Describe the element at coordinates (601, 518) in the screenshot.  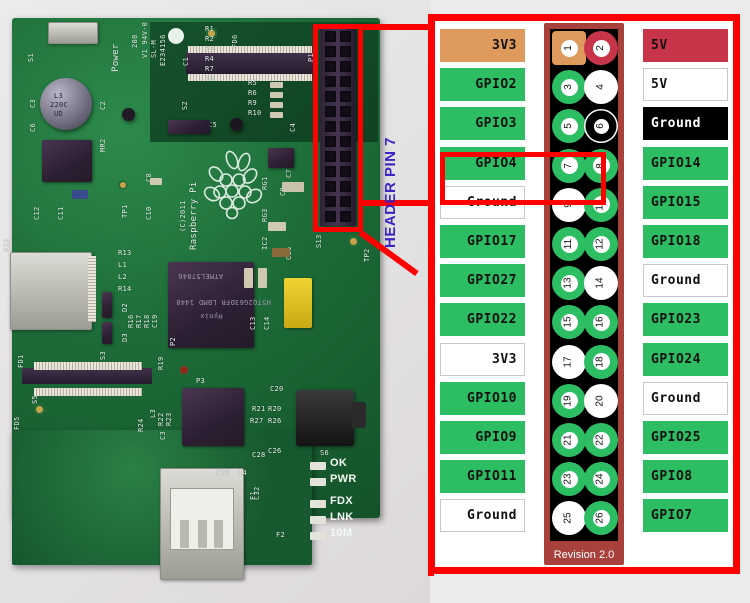
I see `gpio-pin-26: 26` at that location.